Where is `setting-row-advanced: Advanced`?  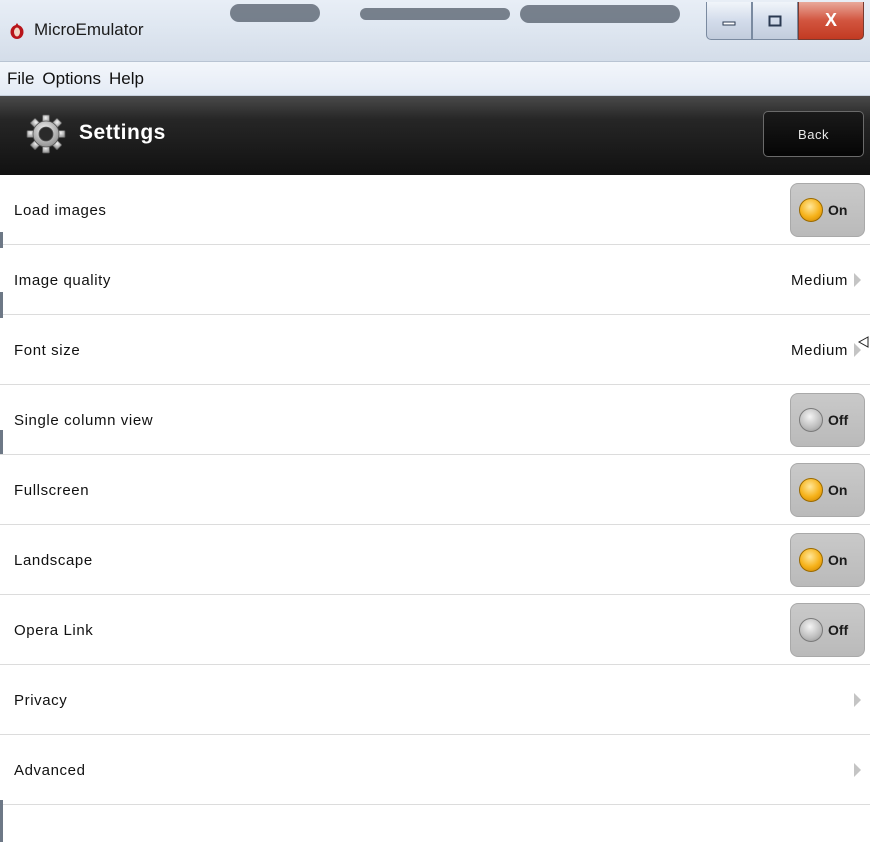
setting-row-advanced: Advanced is located at coordinates (435, 770).